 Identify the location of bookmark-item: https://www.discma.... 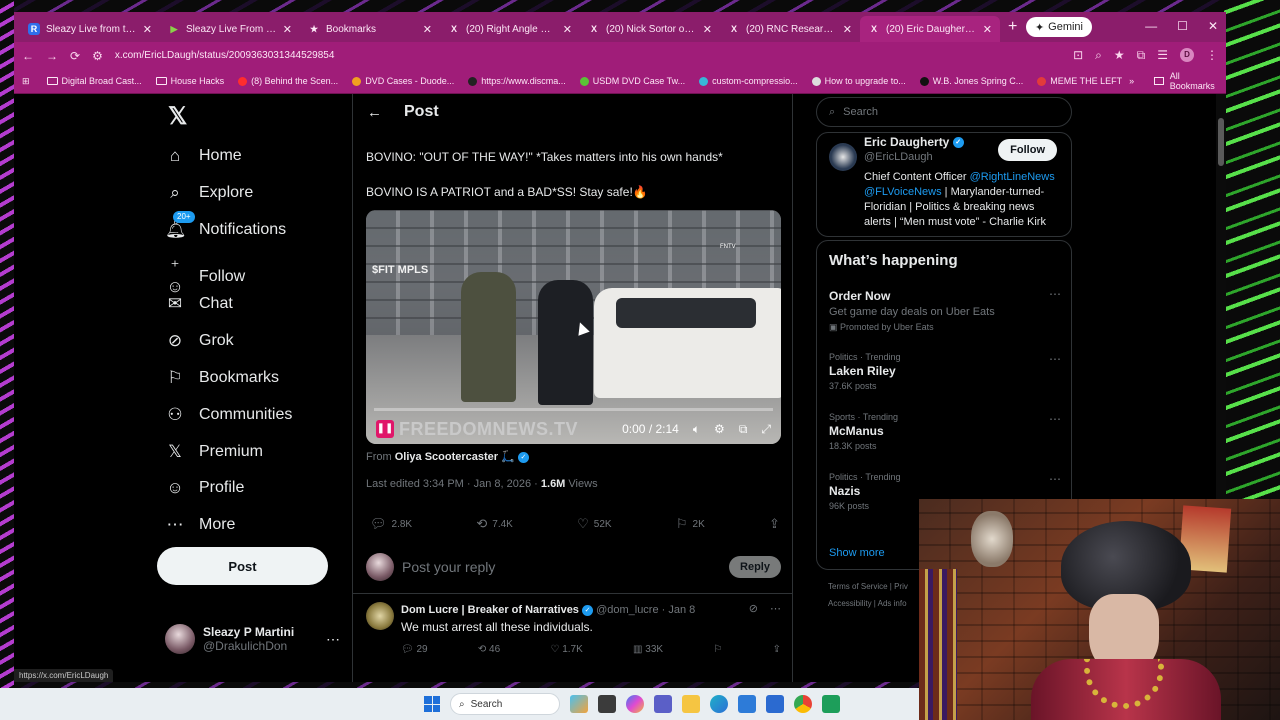
(517, 81).